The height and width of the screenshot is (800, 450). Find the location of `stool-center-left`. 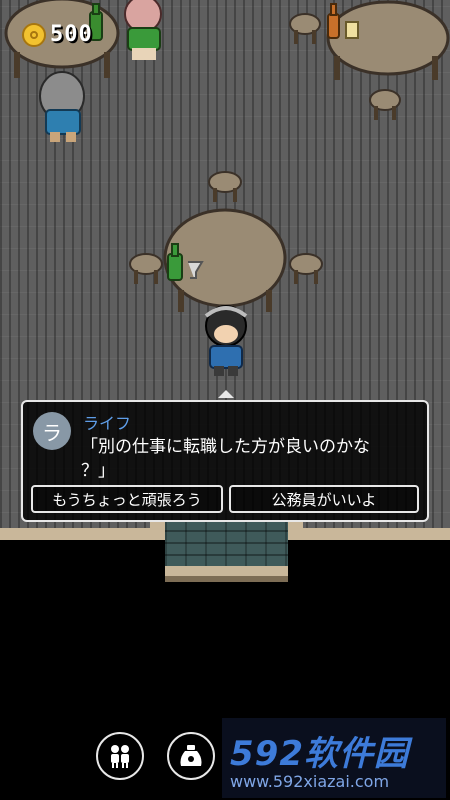

stool-center-left is located at coordinates (146, 268).